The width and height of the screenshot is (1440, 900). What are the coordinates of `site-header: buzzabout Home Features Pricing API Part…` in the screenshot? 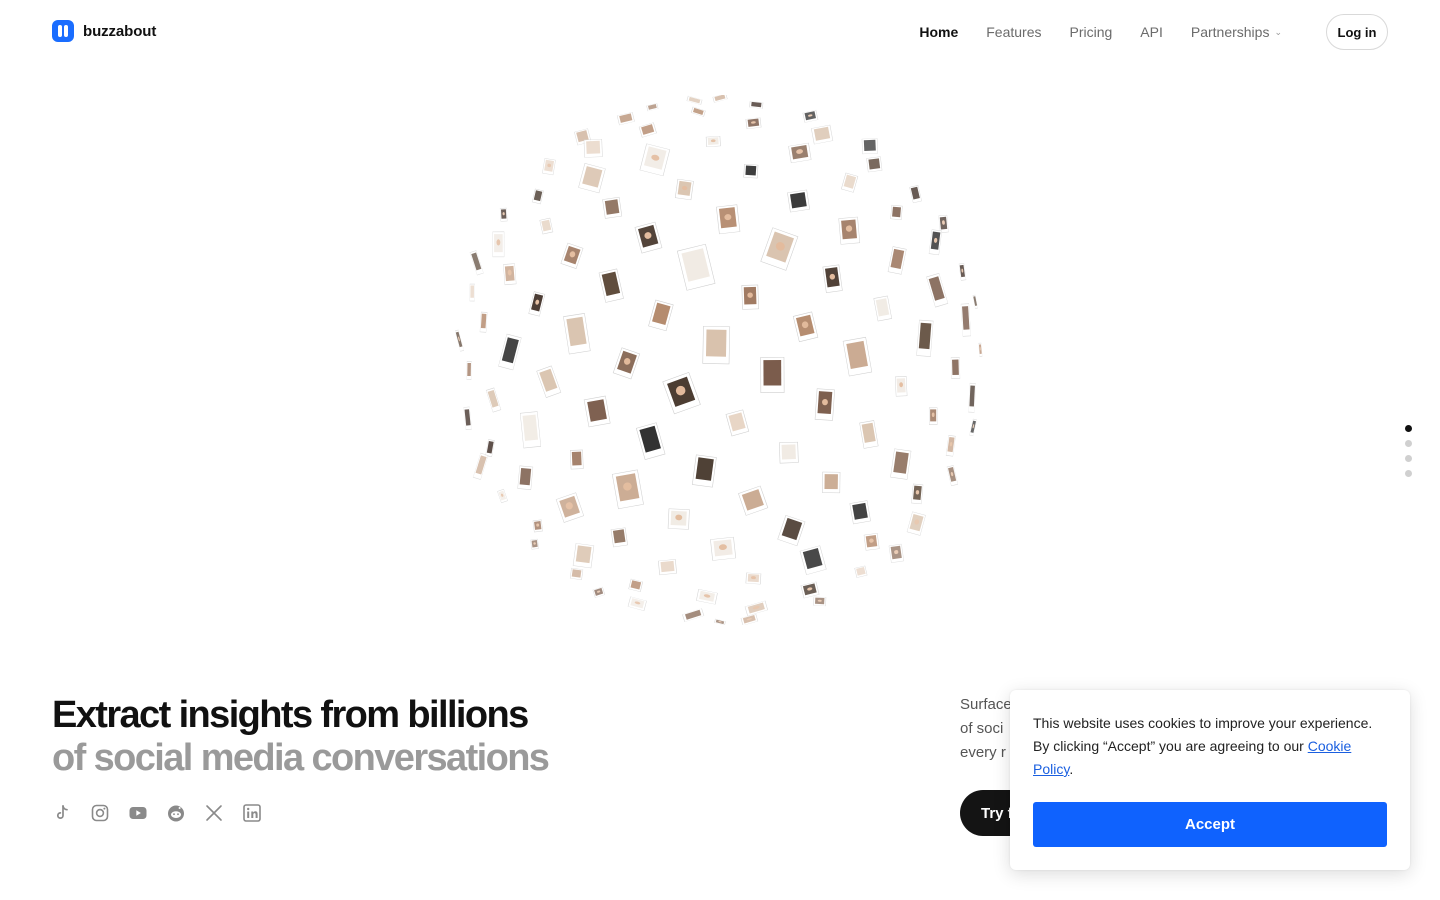 It's located at (720, 32).